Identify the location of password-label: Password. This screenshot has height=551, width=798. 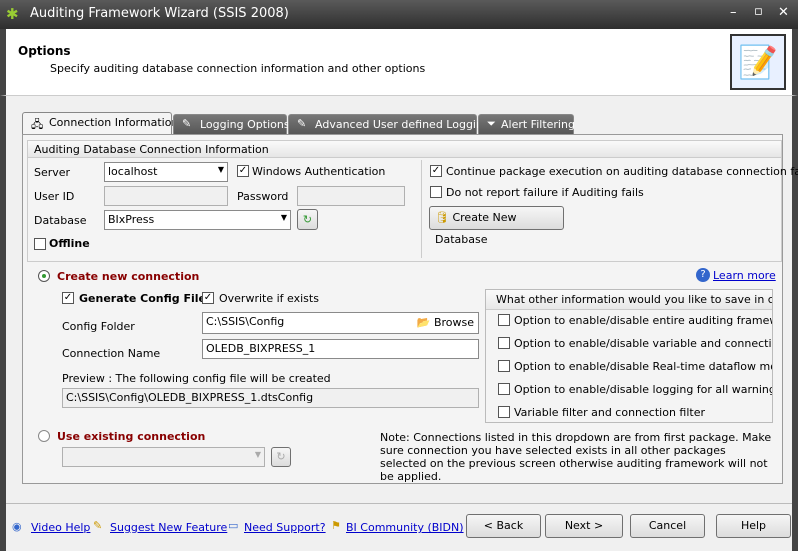
(263, 196).